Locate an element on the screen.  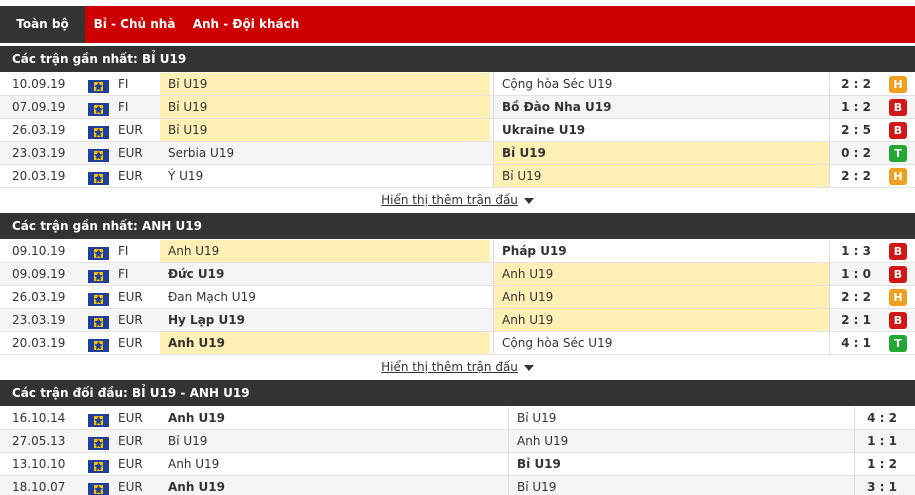
match-row: 07.09.19 FI Bỉ U19 Bồ Đào Nha U19 1 : 2 B is located at coordinates (457, 107).